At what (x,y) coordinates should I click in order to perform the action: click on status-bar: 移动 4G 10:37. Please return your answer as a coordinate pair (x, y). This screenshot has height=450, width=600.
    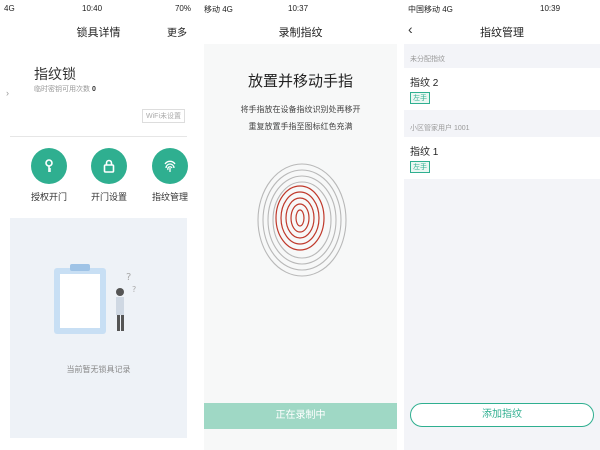
    Looking at the image, I should click on (300, 9).